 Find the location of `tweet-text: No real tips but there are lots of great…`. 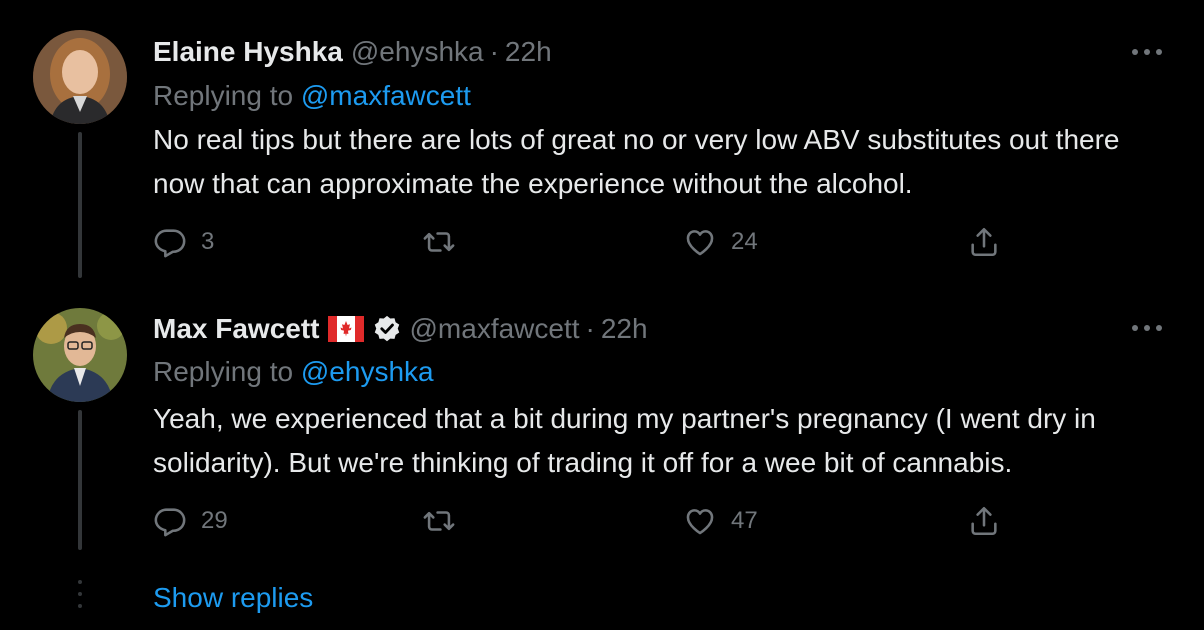

tweet-text: No real tips but there are lots of great… is located at coordinates (636, 161).